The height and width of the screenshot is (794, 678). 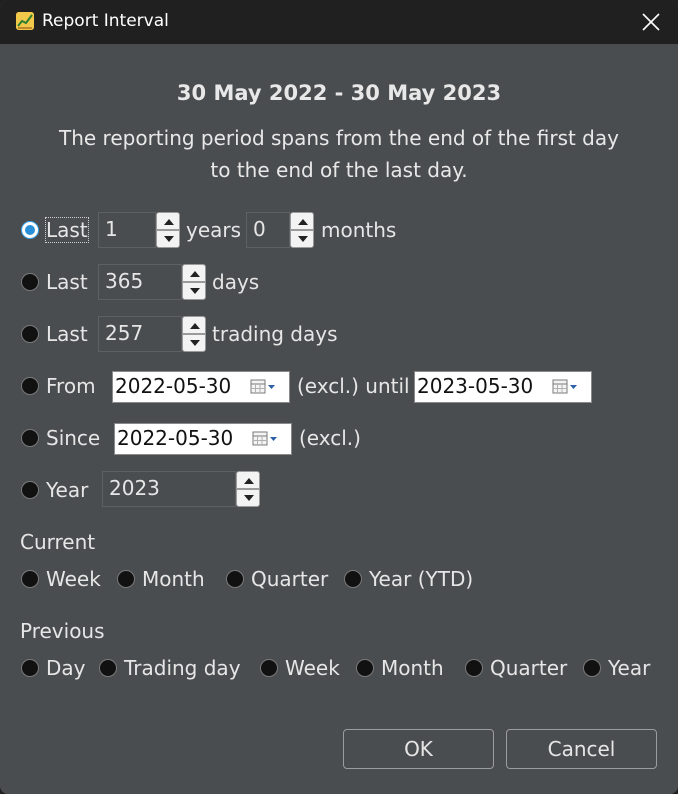 I want to click on radio-previous-week, so click(x=269, y=668).